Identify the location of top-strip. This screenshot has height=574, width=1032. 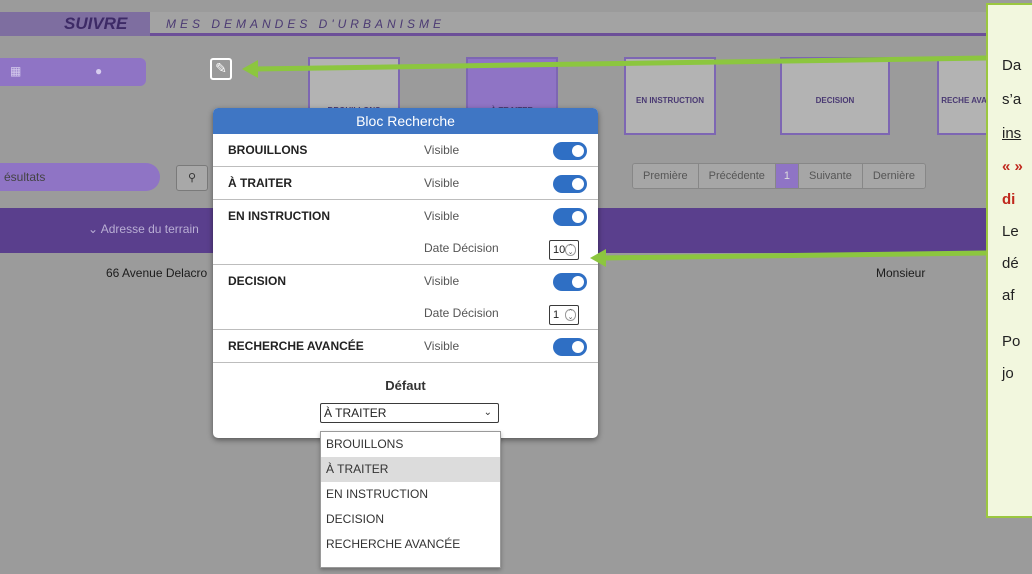
(516, 6).